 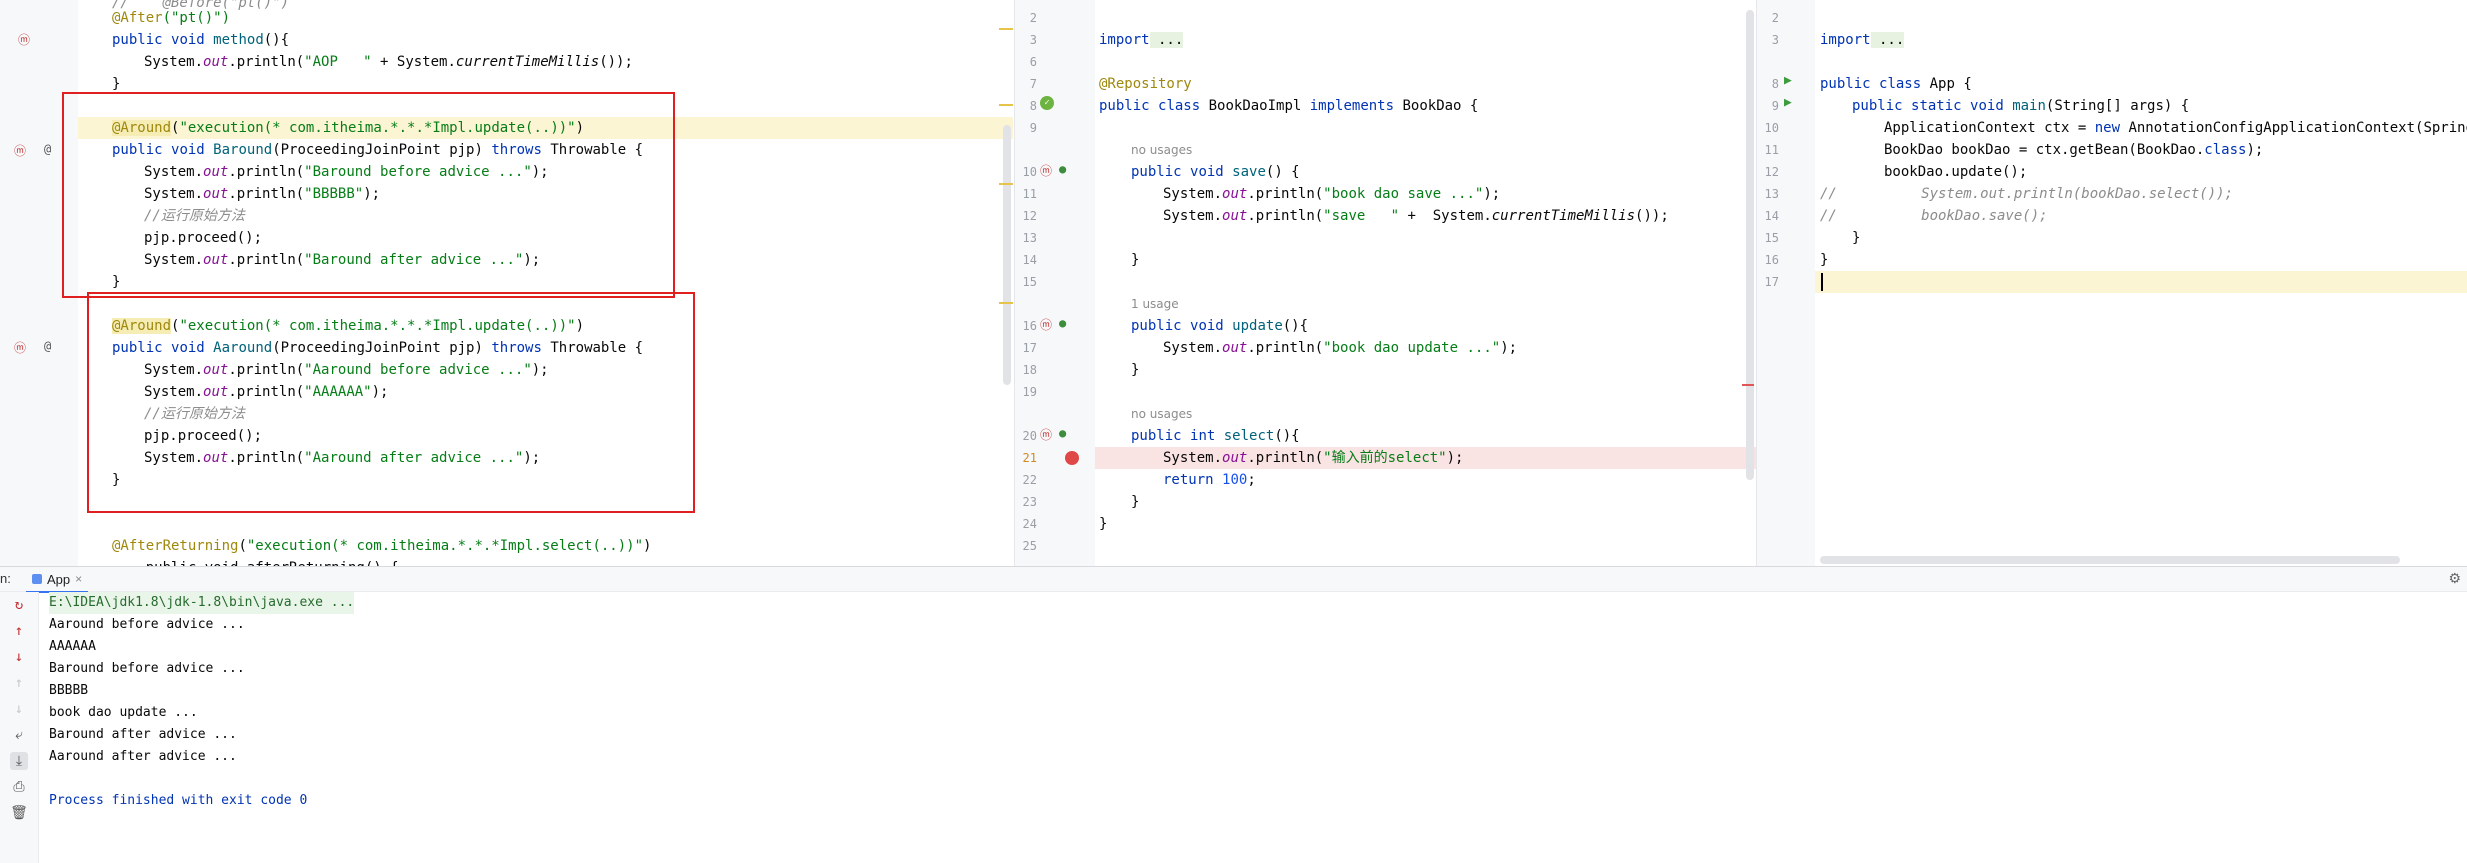 What do you see at coordinates (1750, 245) in the screenshot?
I see `middle-scrollbar` at bounding box center [1750, 245].